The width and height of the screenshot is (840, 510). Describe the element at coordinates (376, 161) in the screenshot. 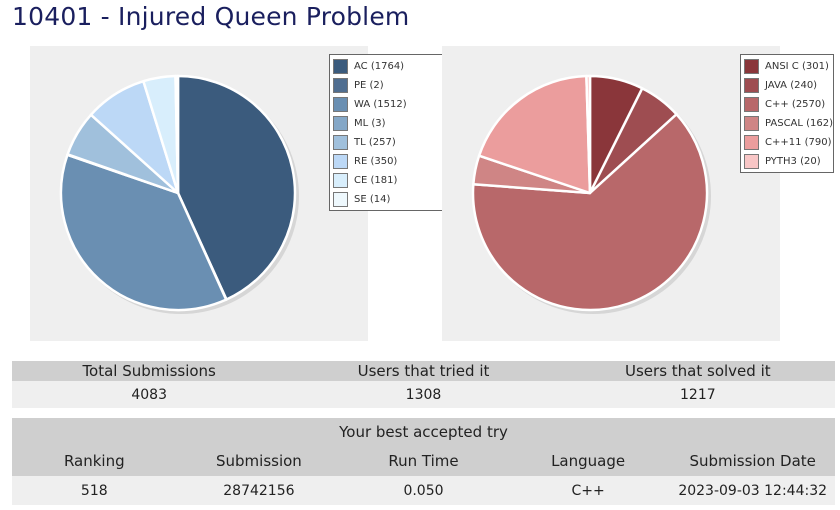

I see `verdict-legend-label: RE (350)` at that location.